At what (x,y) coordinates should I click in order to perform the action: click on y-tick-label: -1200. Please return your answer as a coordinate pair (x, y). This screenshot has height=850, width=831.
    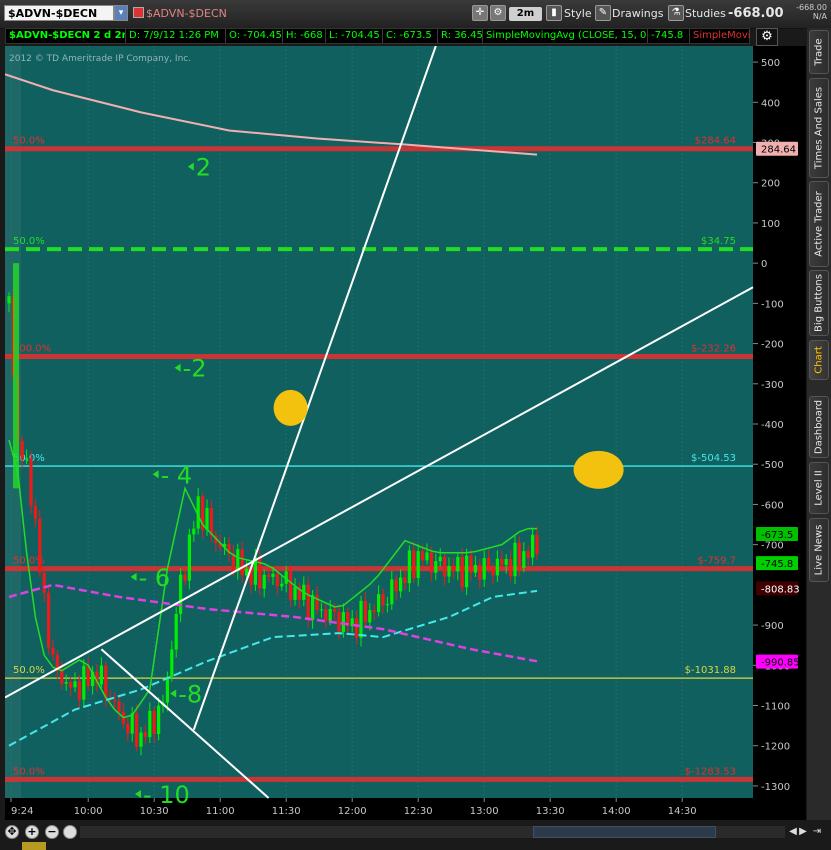
    Looking at the image, I should click on (775, 747).